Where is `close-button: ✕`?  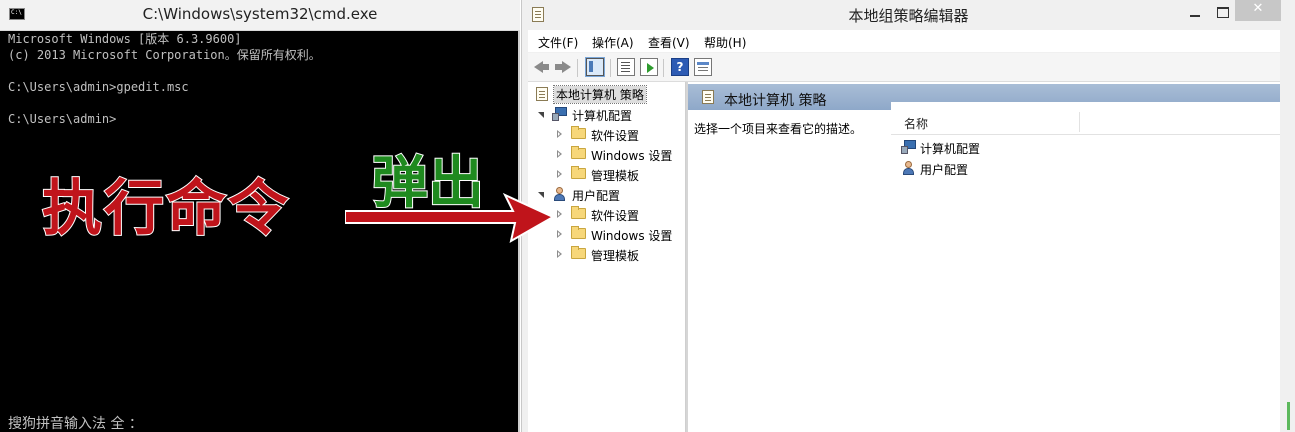 close-button: ✕ is located at coordinates (1258, 10).